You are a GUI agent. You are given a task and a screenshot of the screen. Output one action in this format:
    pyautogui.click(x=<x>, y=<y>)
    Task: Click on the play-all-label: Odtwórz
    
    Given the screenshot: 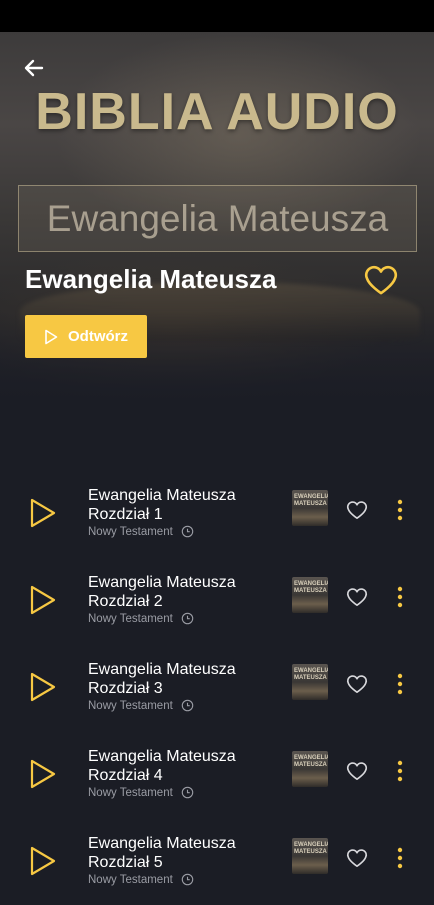 What is the action you would take?
    pyautogui.click(x=98, y=336)
    